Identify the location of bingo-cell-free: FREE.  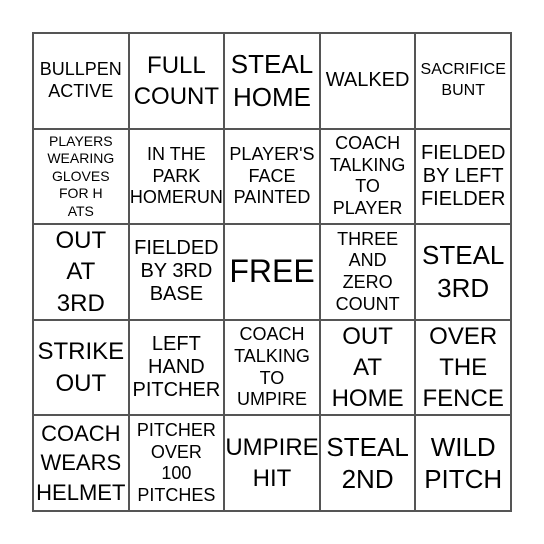
(272, 272).